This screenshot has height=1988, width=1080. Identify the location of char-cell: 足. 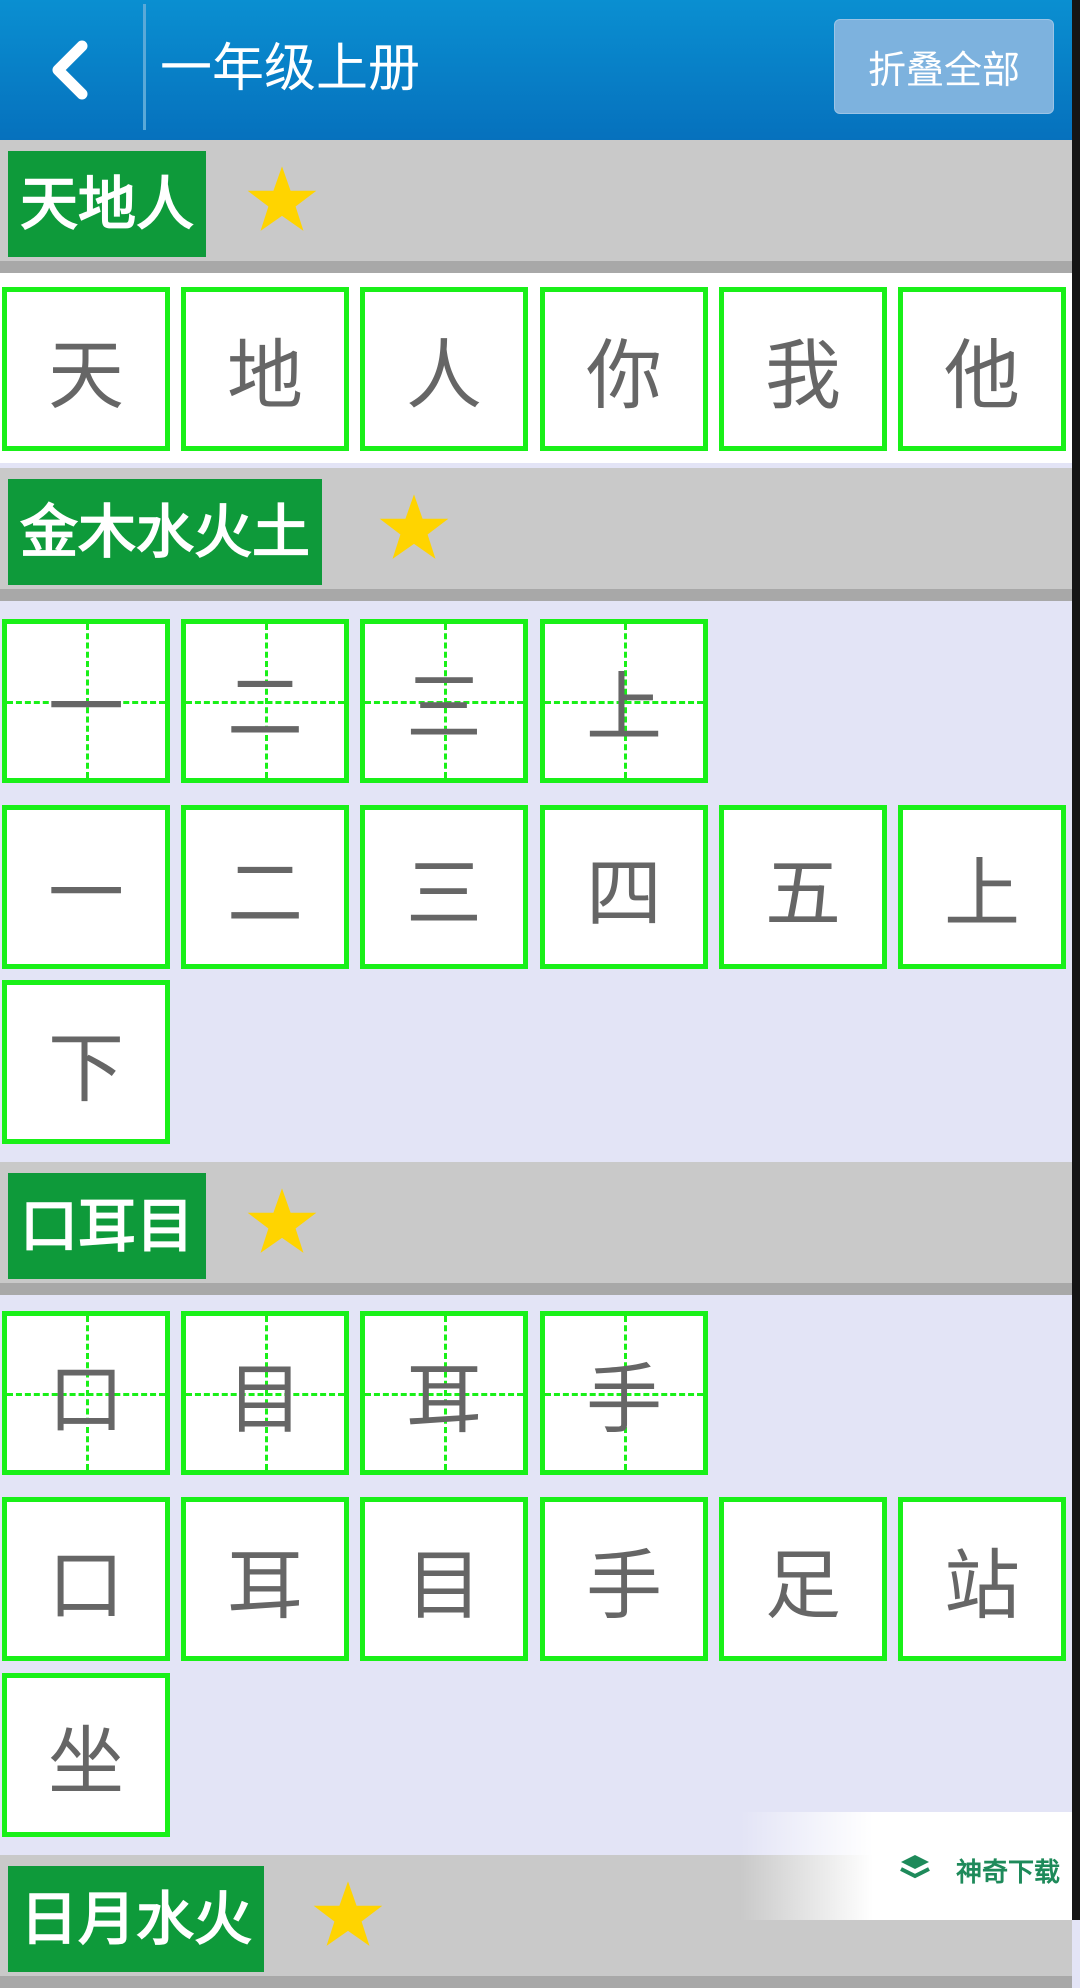
(803, 1579).